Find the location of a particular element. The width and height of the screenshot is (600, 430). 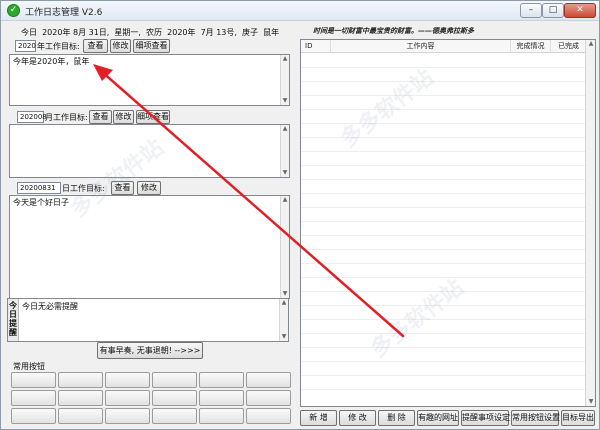

motto-quote: 时间是一切财富中最宝贵的财富。——德奥弗拉斯多 is located at coordinates (393, 31).